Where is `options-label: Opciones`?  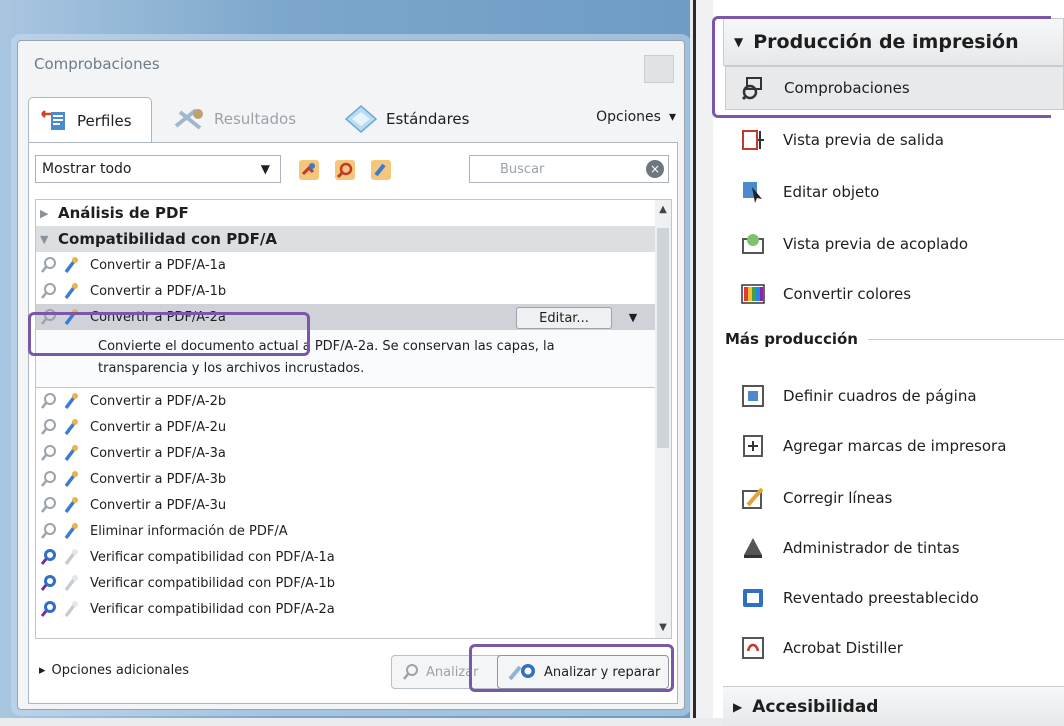
options-label: Opciones is located at coordinates (628, 117).